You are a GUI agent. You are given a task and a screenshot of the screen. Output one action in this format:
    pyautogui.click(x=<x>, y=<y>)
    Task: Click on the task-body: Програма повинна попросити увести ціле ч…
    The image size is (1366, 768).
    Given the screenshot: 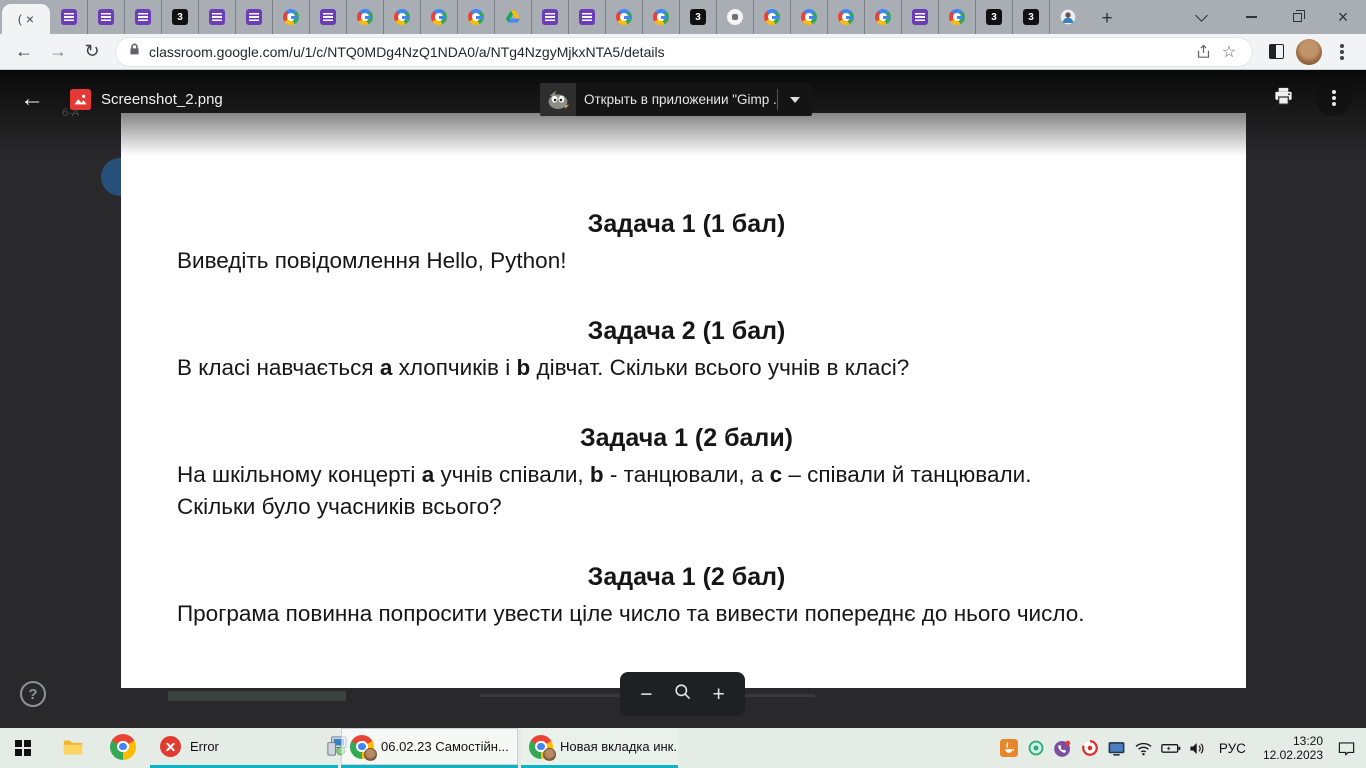 What is the action you would take?
    pyautogui.click(x=686, y=614)
    